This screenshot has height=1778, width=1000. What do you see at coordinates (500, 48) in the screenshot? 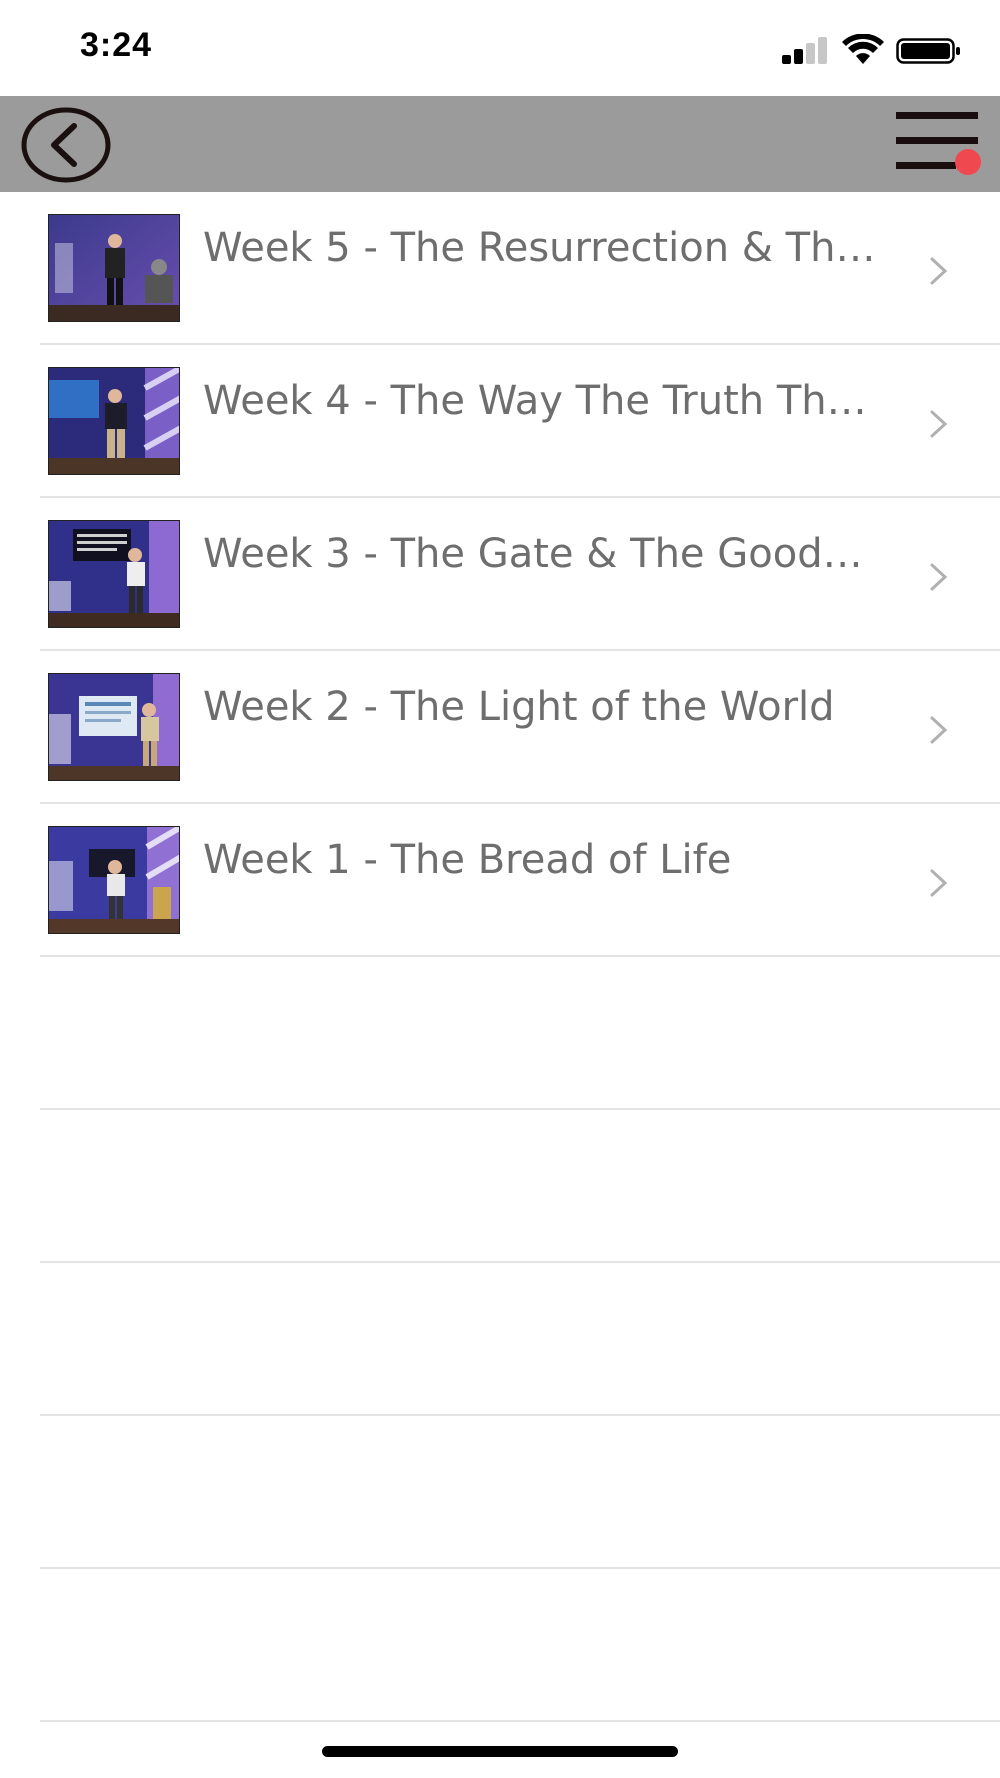
I see `status-bar: 3:24` at bounding box center [500, 48].